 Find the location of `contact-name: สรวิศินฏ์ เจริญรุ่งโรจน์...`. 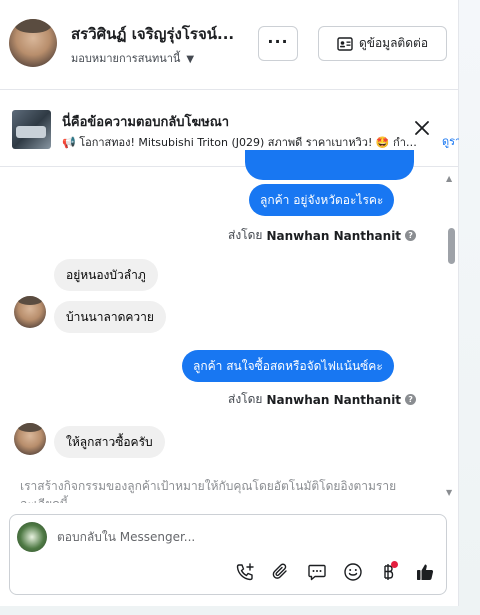

contact-name: สรวิศินฏ์ เจริญรุ่งโรจน์... is located at coordinates (160, 34).